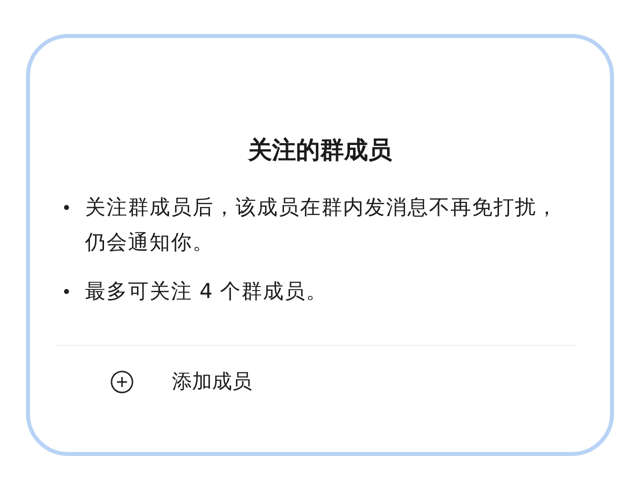 This screenshot has height=488, width=640. Describe the element at coordinates (181, 381) in the screenshot. I see `add-member-button: 添加成员` at that location.